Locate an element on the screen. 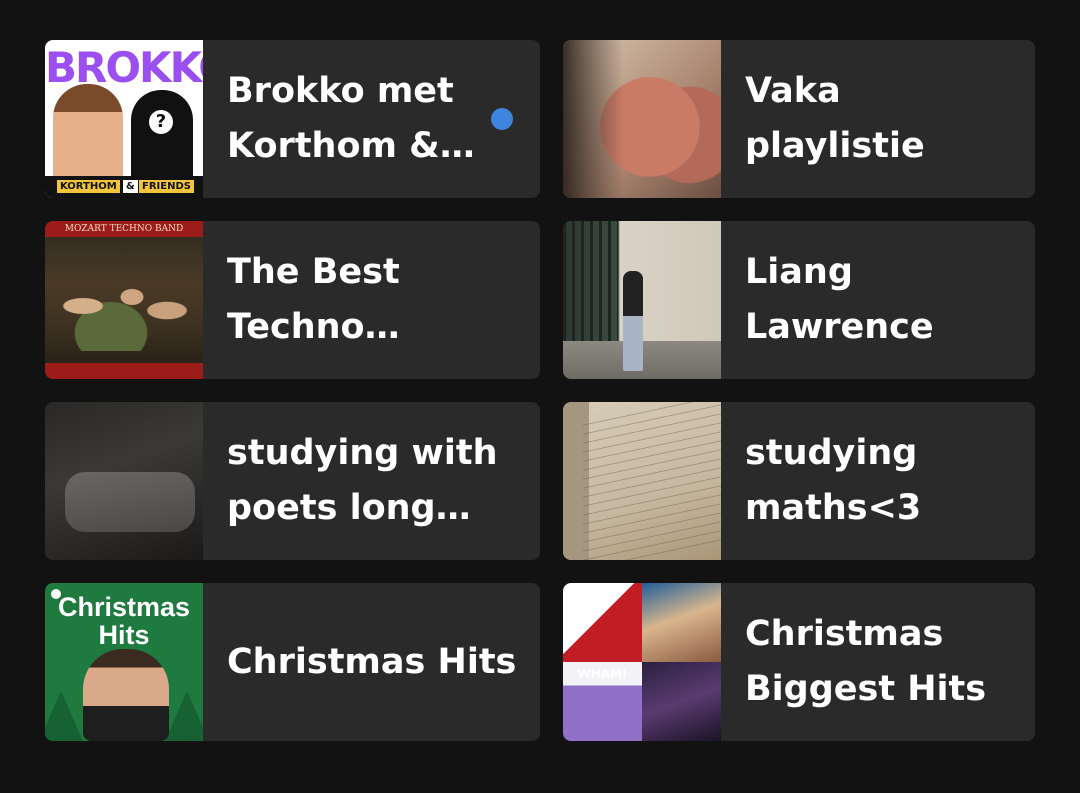 The height and width of the screenshot is (793, 1080). cover-band-name: MOZART TECHNO BAND is located at coordinates (124, 229).